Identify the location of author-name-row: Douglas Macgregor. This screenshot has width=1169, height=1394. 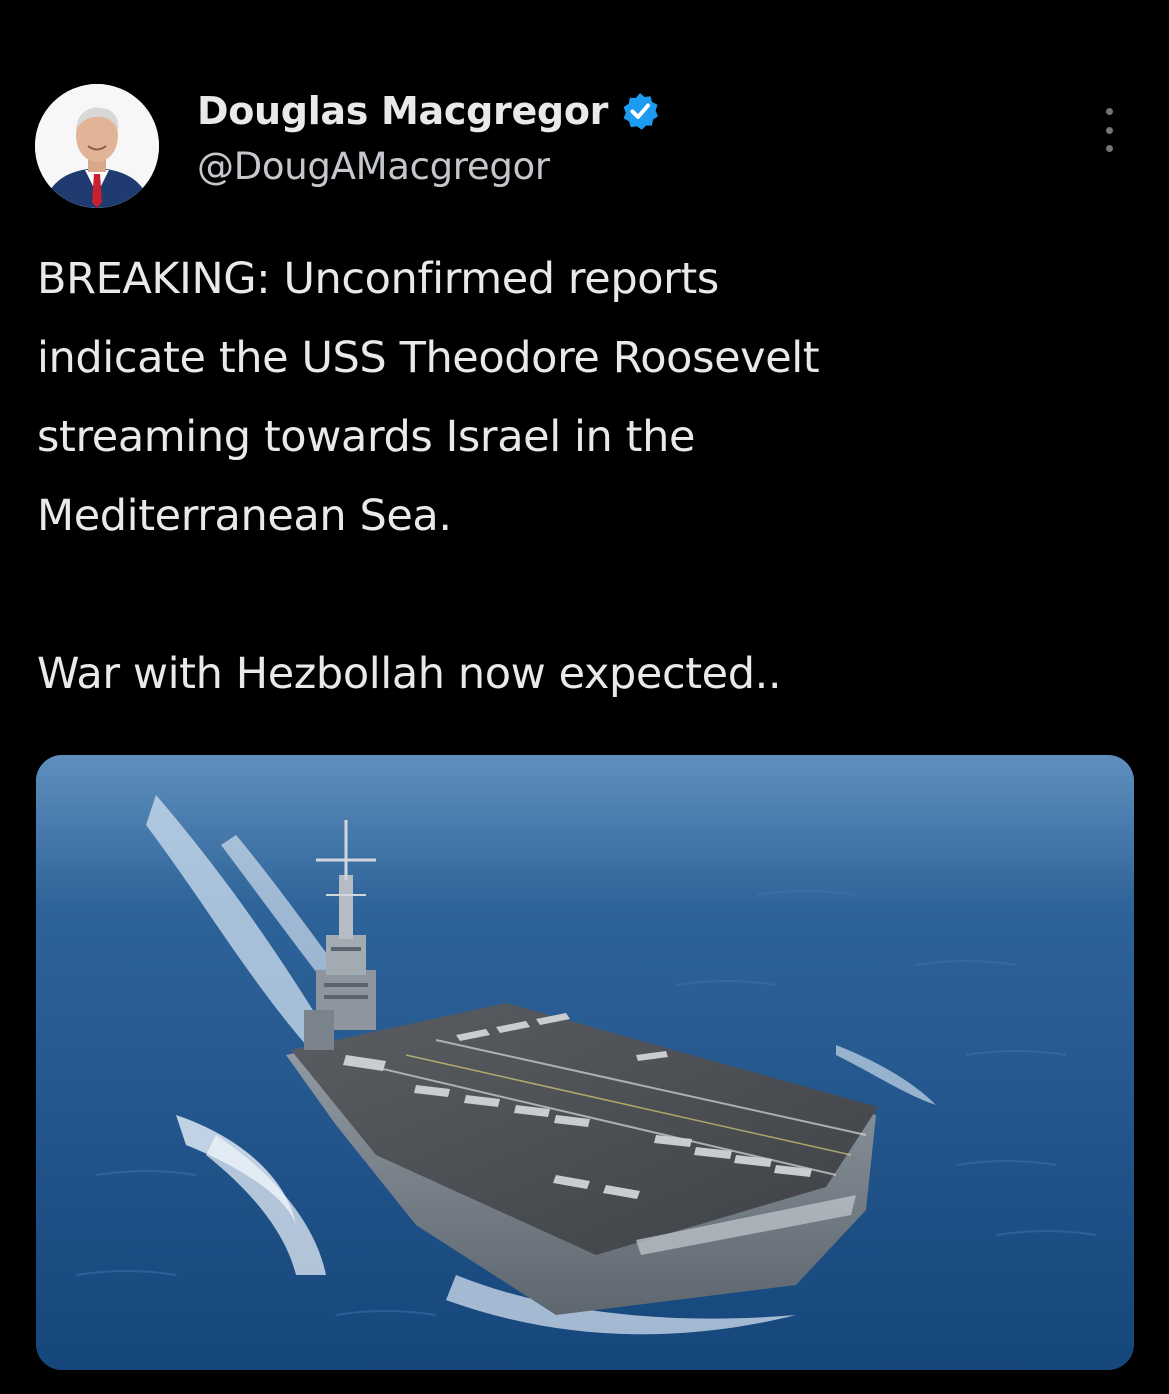
(428, 111).